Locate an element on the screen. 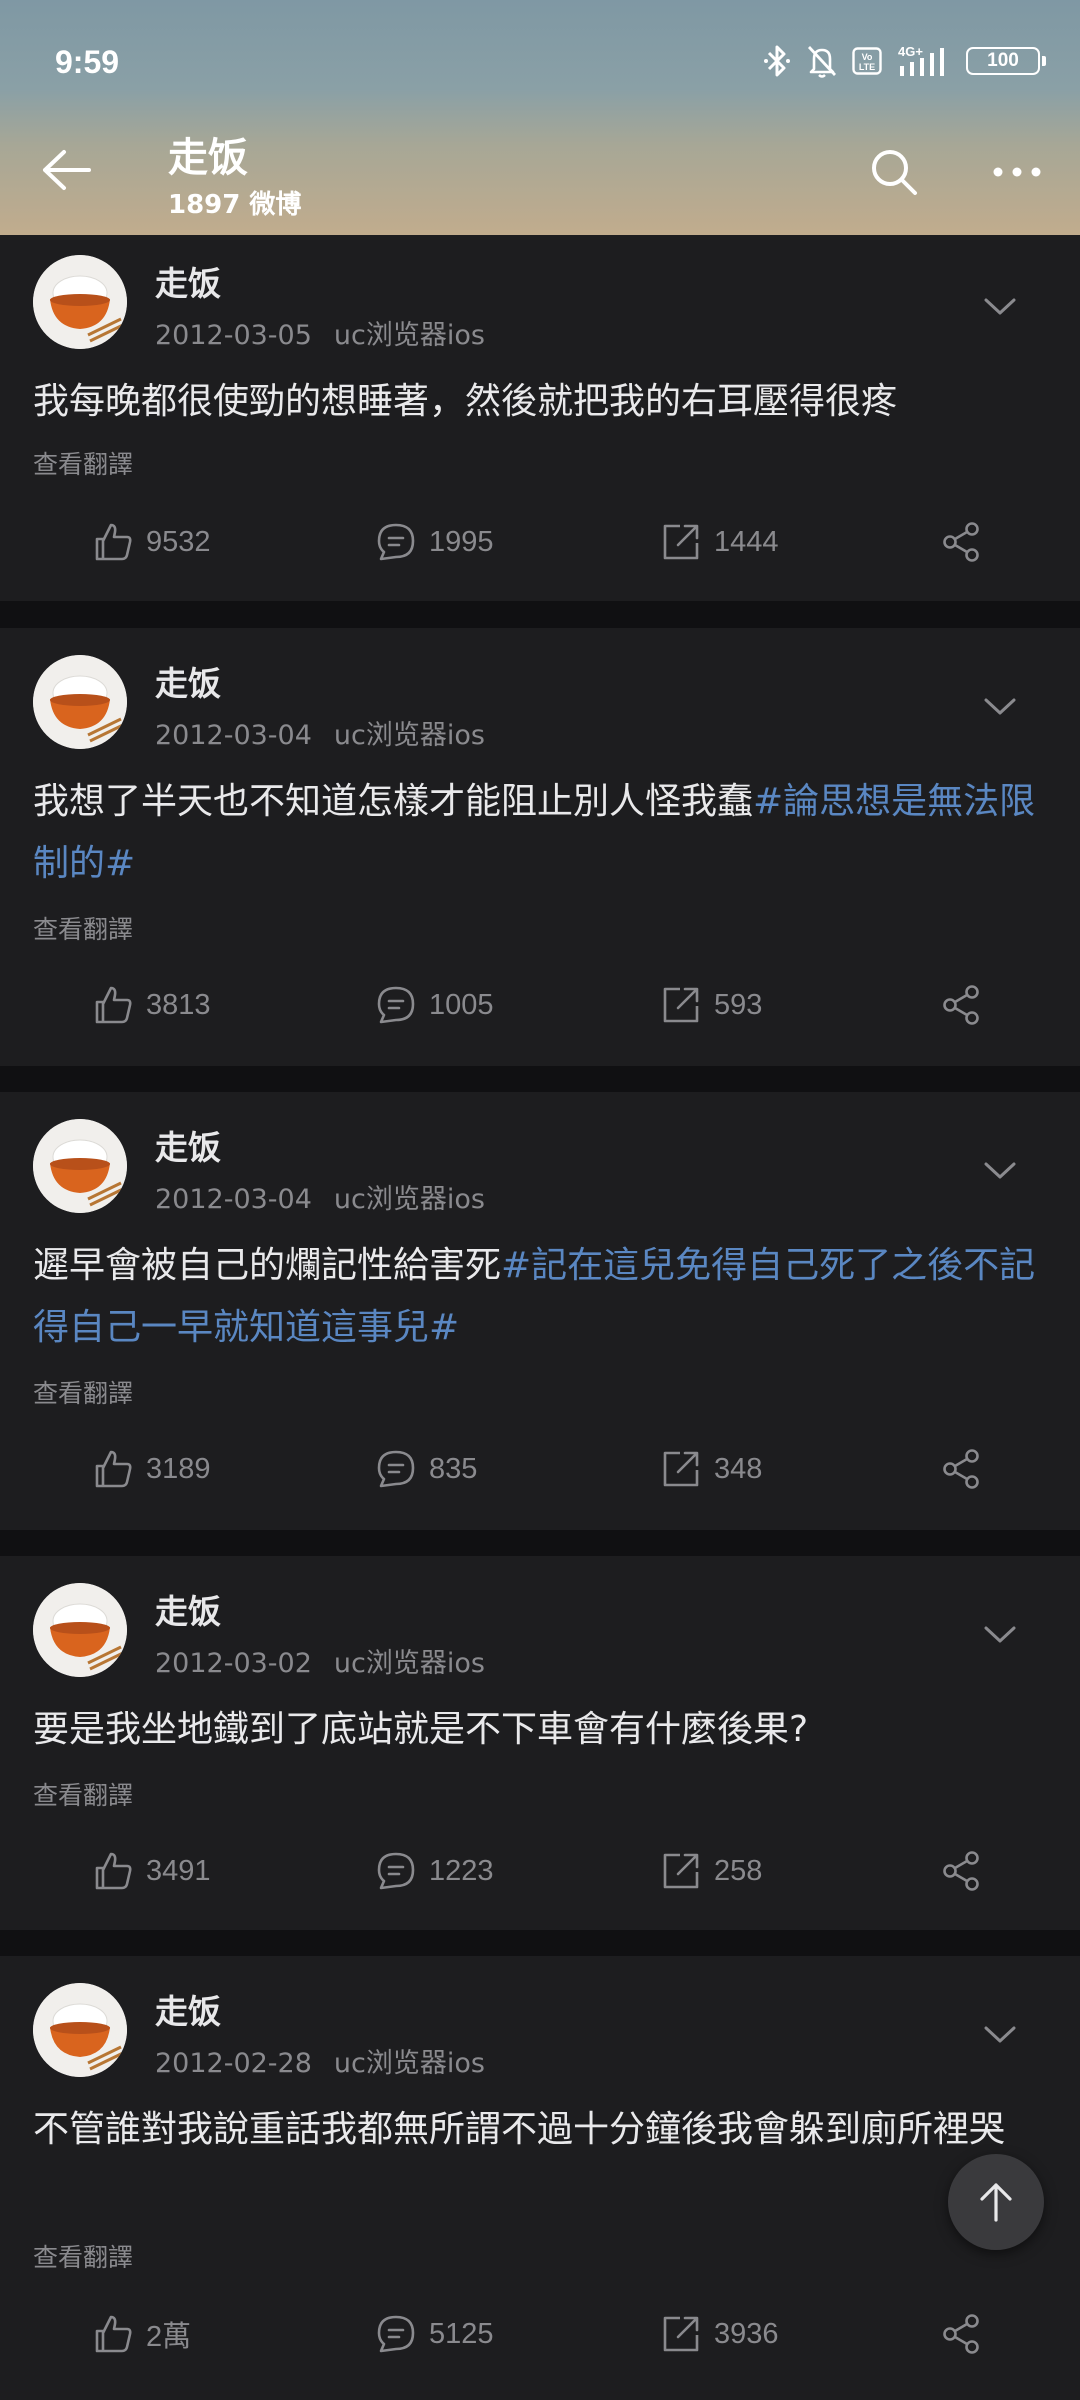 This screenshot has height=2400, width=1080. like-button: 3189 is located at coordinates (151, 1469).